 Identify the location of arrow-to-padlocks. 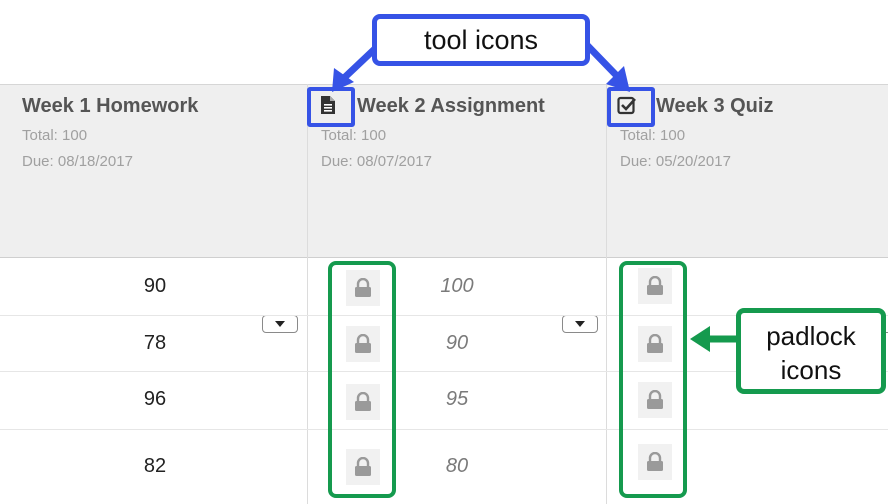
(714, 339).